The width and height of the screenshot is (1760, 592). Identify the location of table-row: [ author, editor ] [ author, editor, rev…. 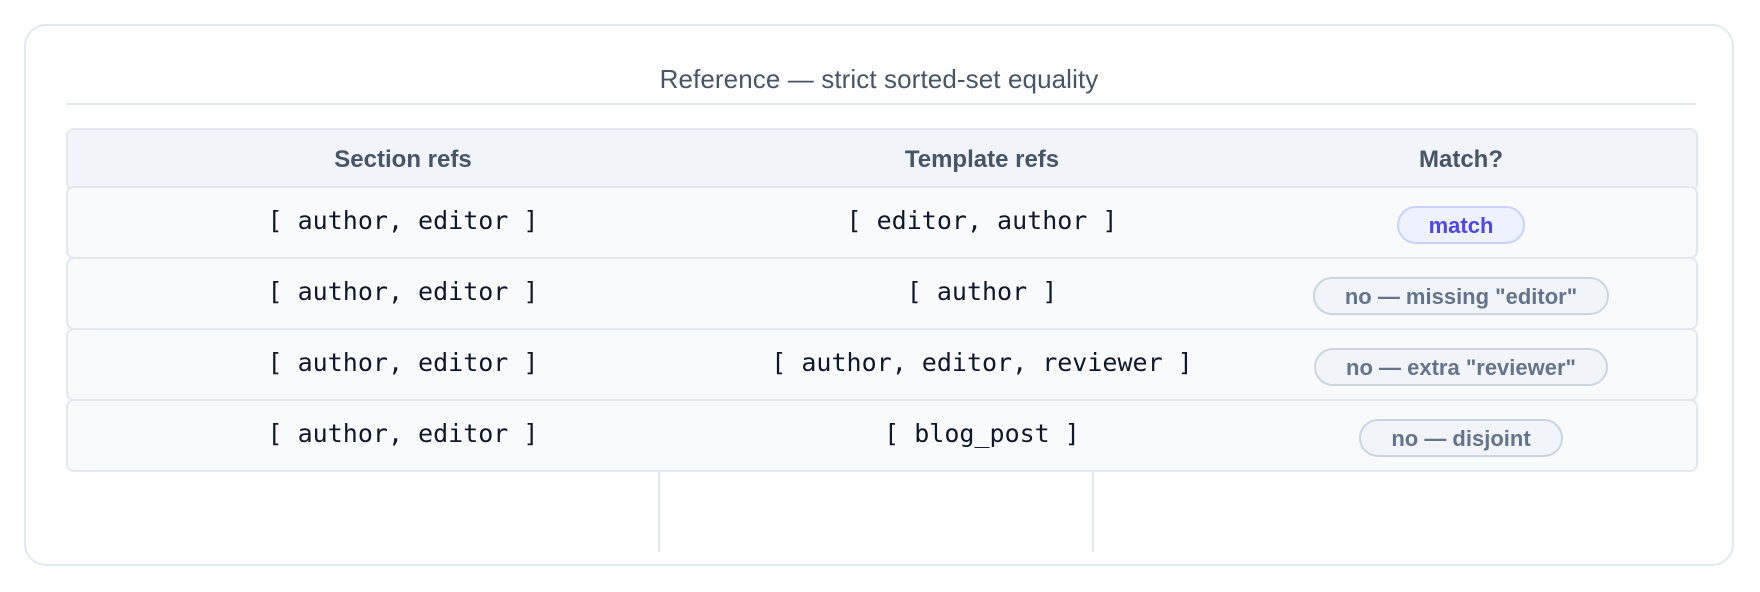
(882, 364).